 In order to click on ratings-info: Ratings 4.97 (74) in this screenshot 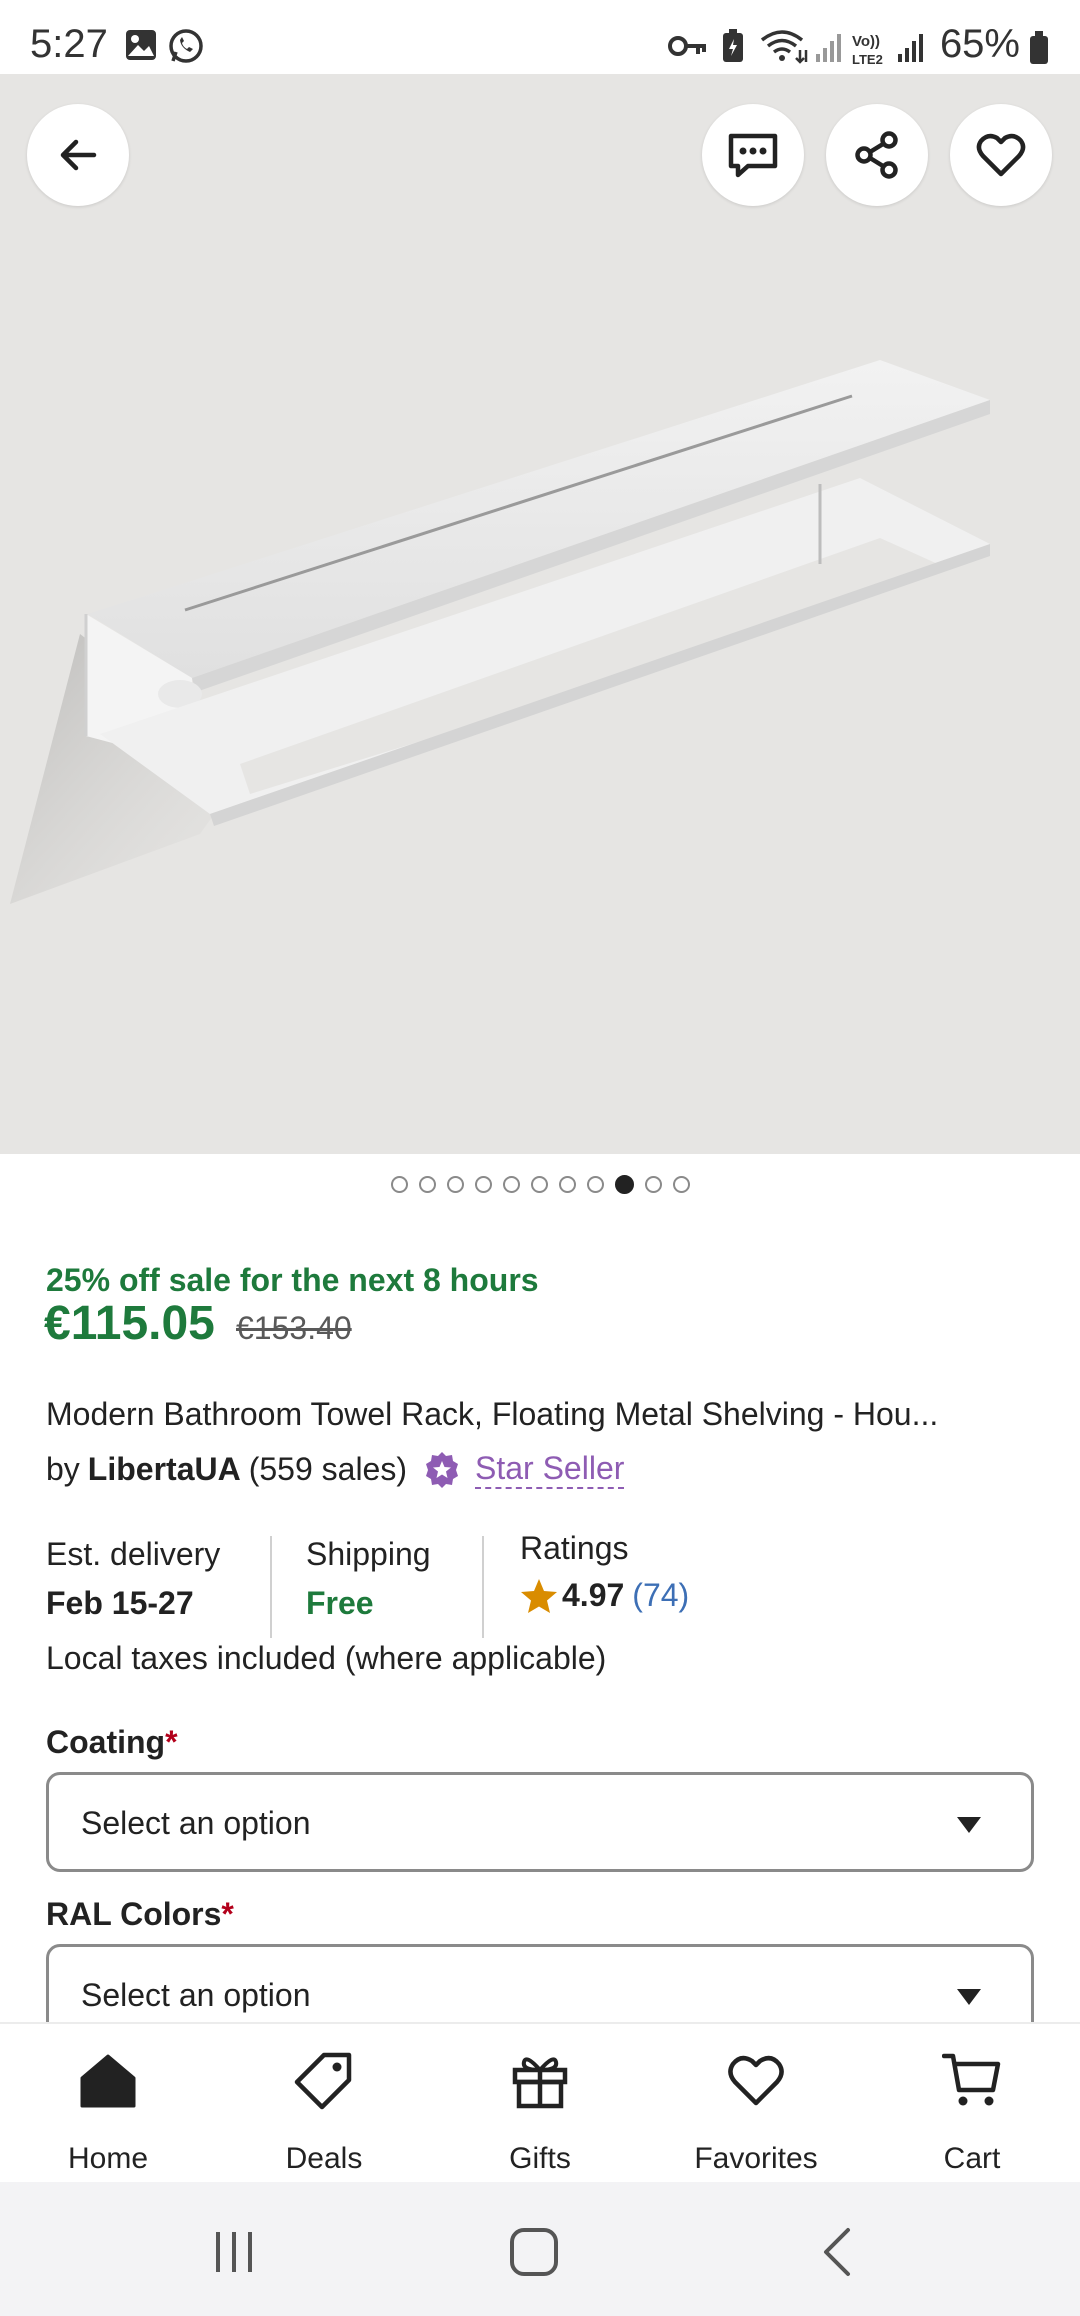, I will do `click(604, 1581)`.